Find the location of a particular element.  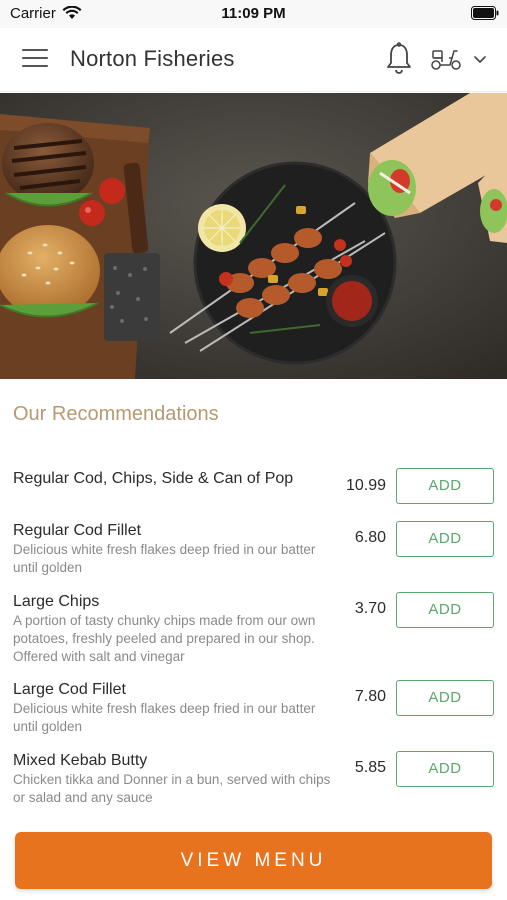

clock: 11:09 PM is located at coordinates (253, 13).